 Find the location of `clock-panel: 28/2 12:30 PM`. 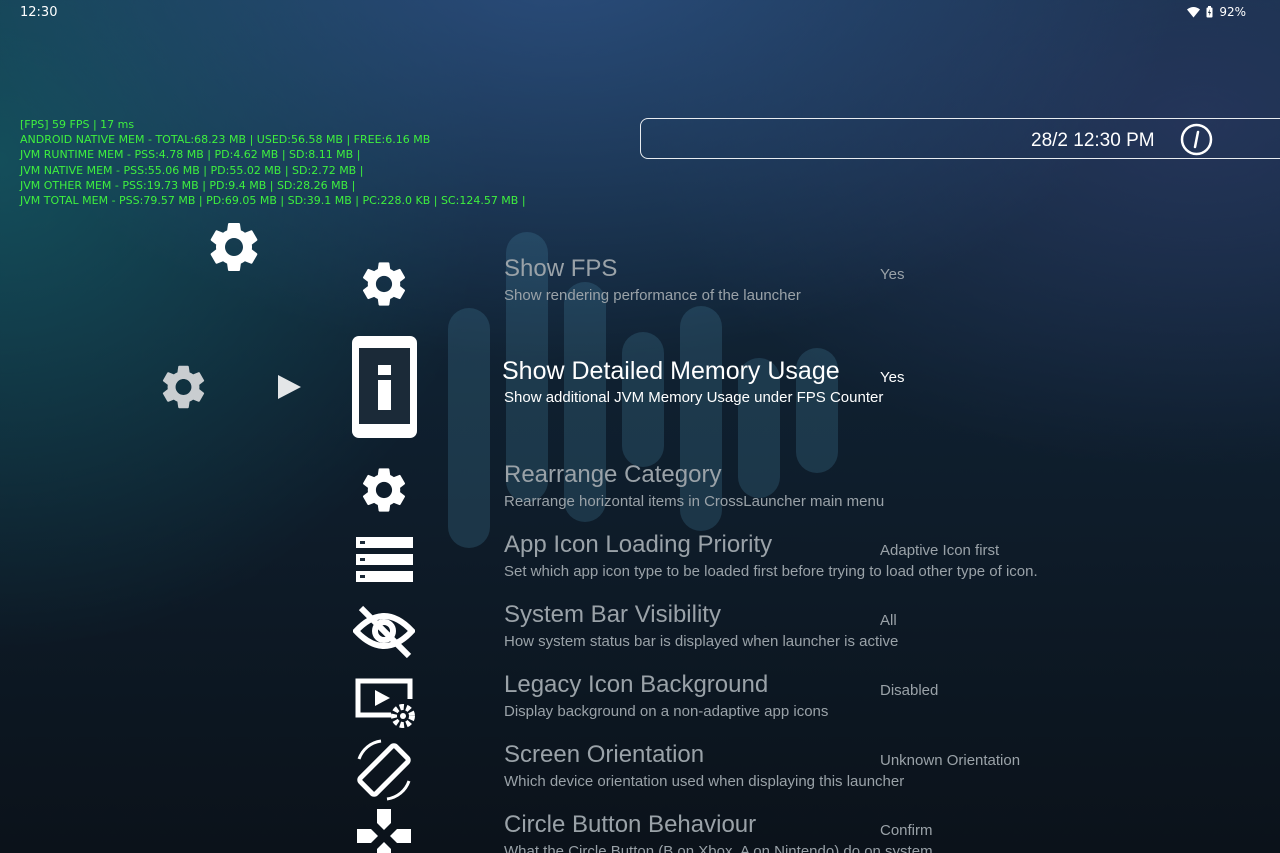

clock-panel: 28/2 12:30 PM is located at coordinates (960, 138).